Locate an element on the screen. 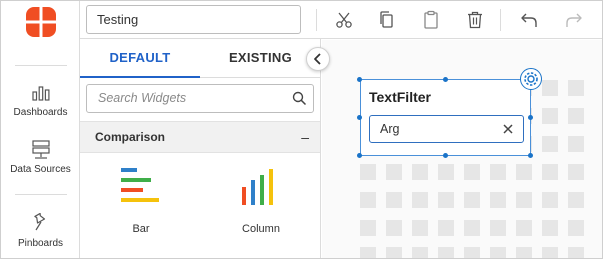 The height and width of the screenshot is (259, 603). cut-icon is located at coordinates (344, 20).